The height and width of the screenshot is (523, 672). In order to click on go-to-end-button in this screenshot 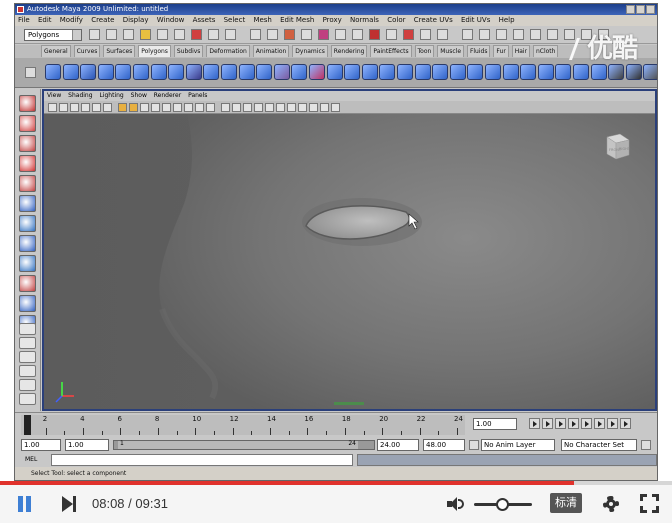, I will do `click(625, 423)`.